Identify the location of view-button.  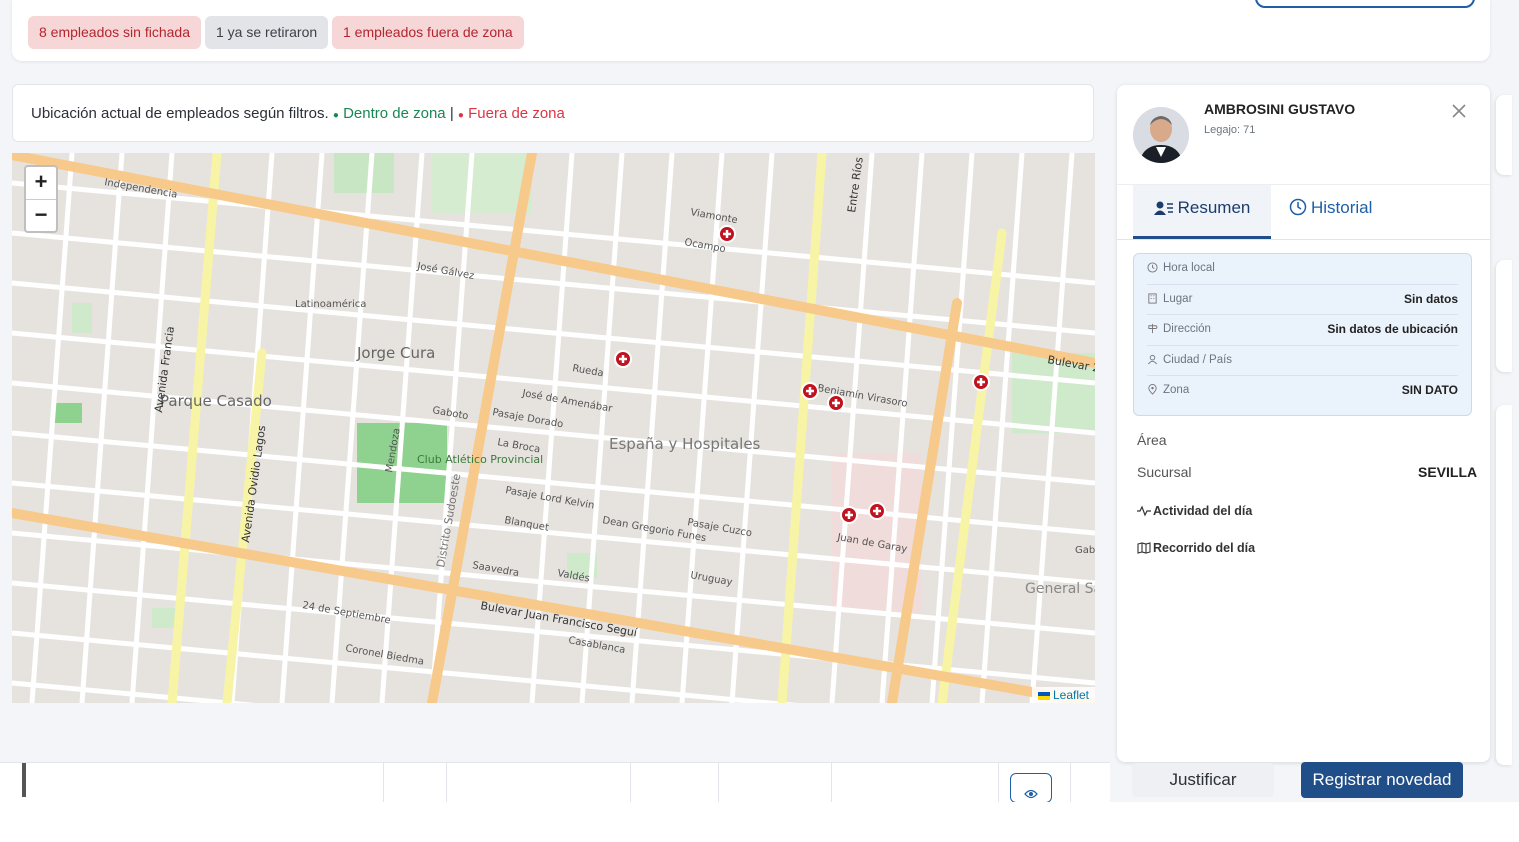
(1031, 788).